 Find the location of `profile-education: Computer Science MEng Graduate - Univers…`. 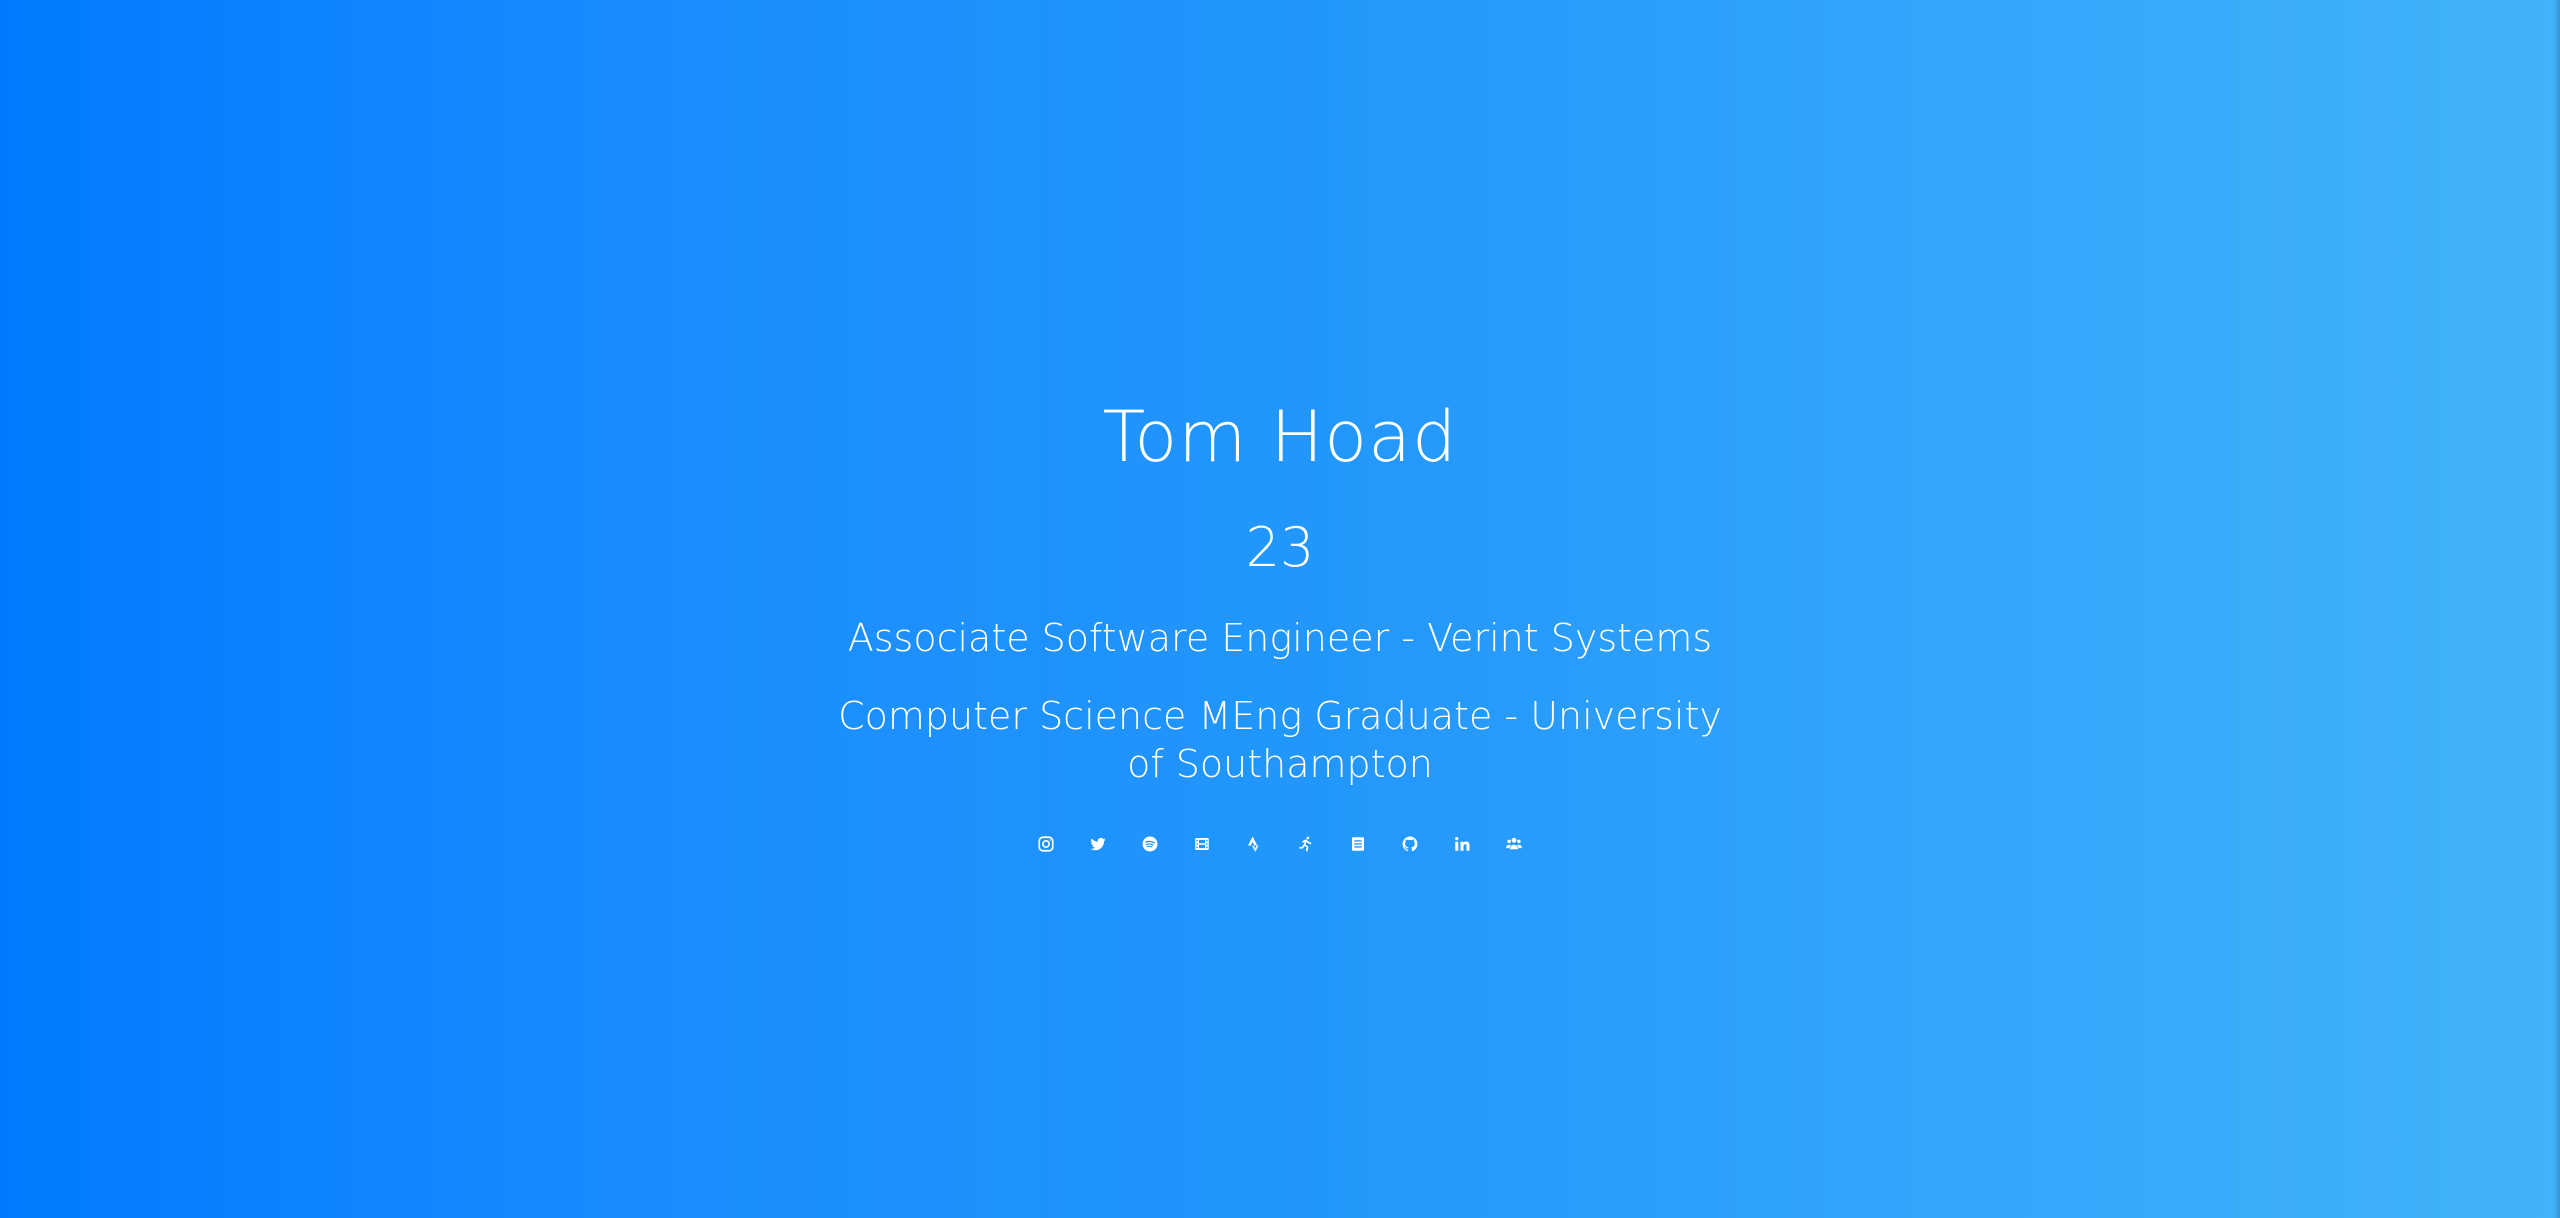

profile-education: Computer Science MEng Graduate - Univers… is located at coordinates (1280, 740).